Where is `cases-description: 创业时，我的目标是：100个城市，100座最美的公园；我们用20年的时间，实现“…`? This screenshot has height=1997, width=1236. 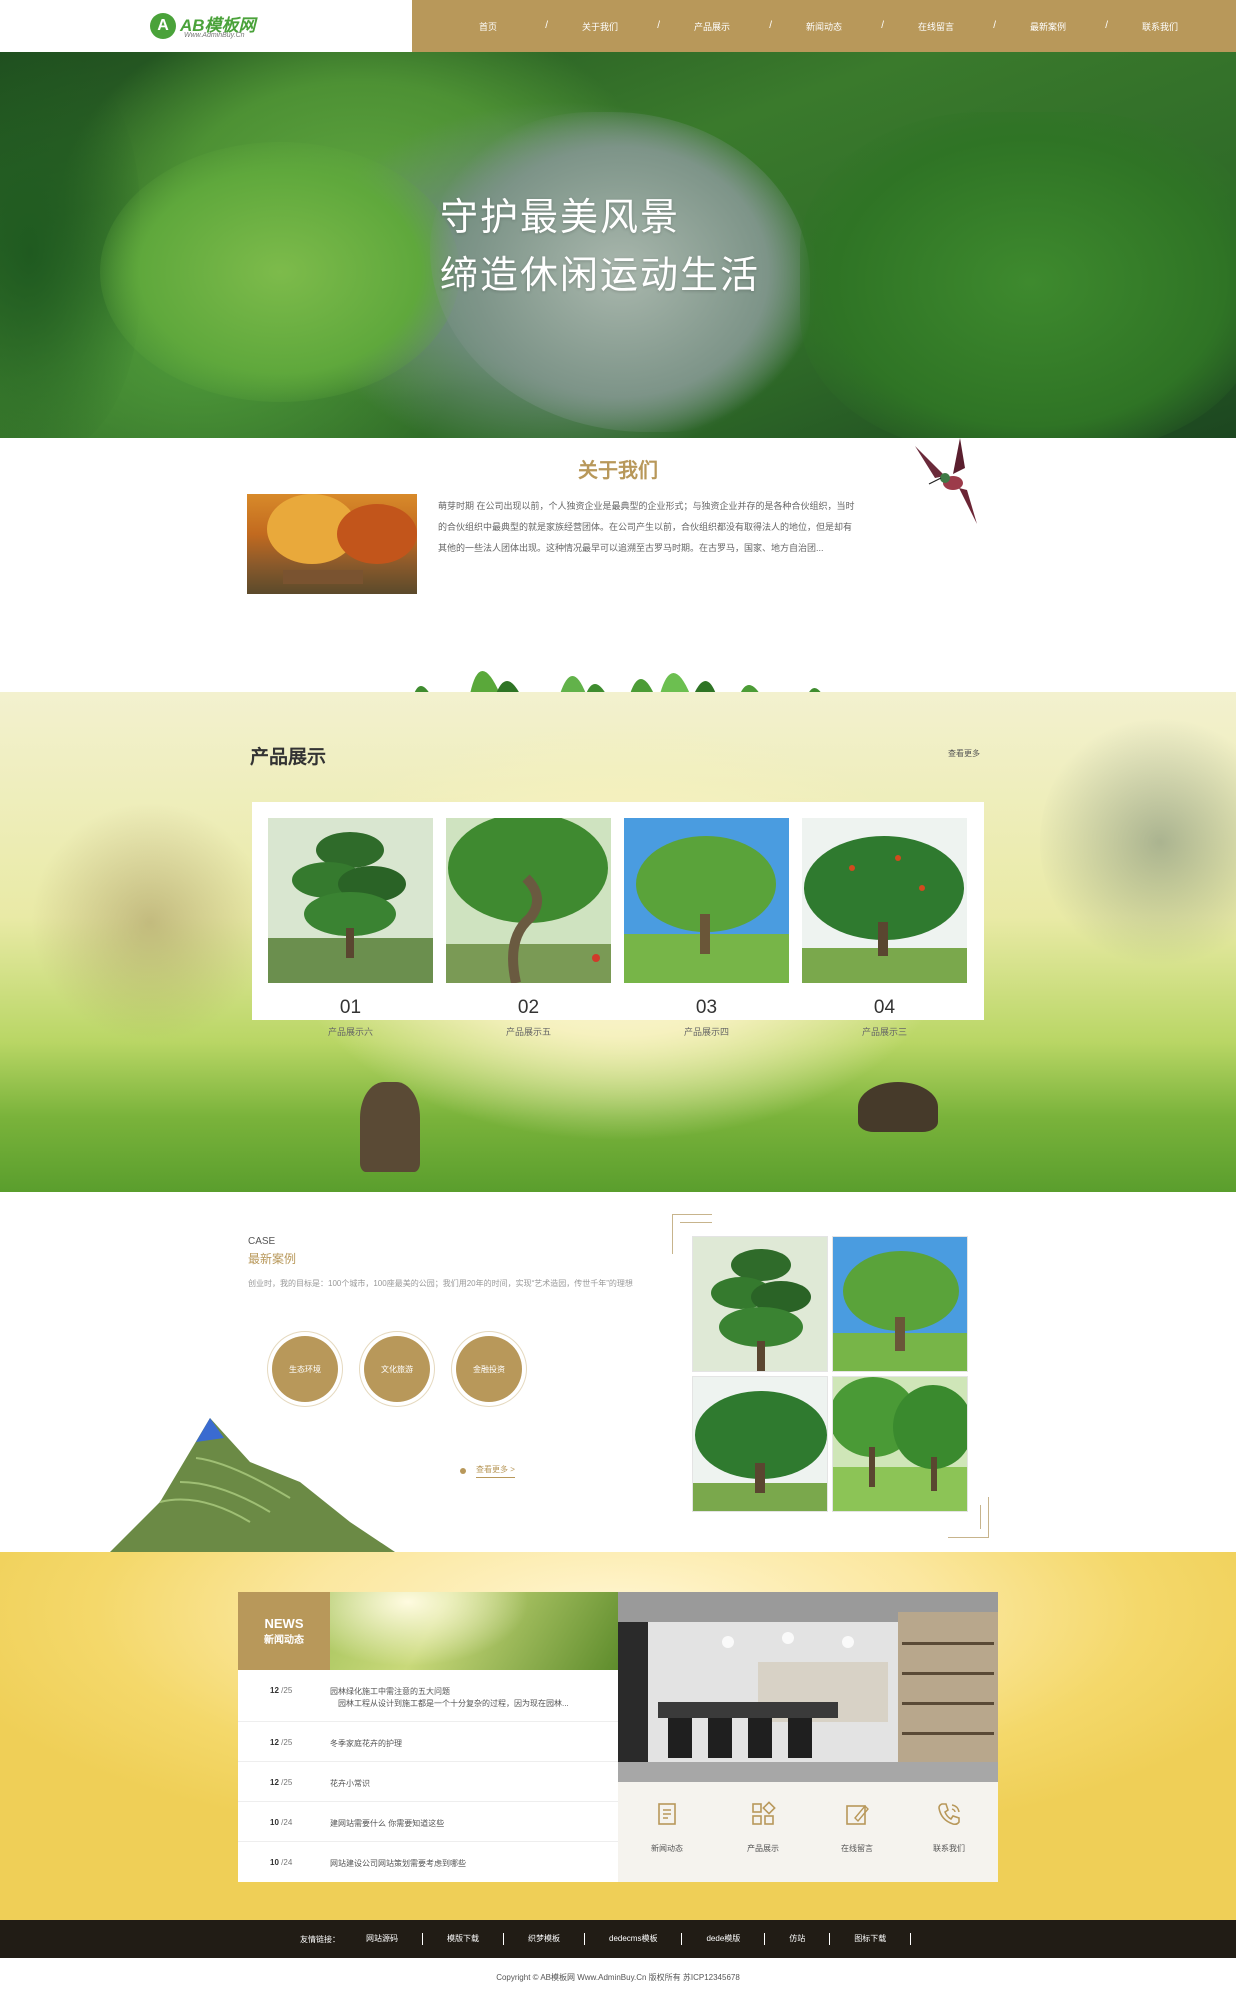 cases-description: 创业时，我的目标是：100个城市，100座最美的公园；我们用20年的时间，实现“… is located at coordinates (440, 1283).